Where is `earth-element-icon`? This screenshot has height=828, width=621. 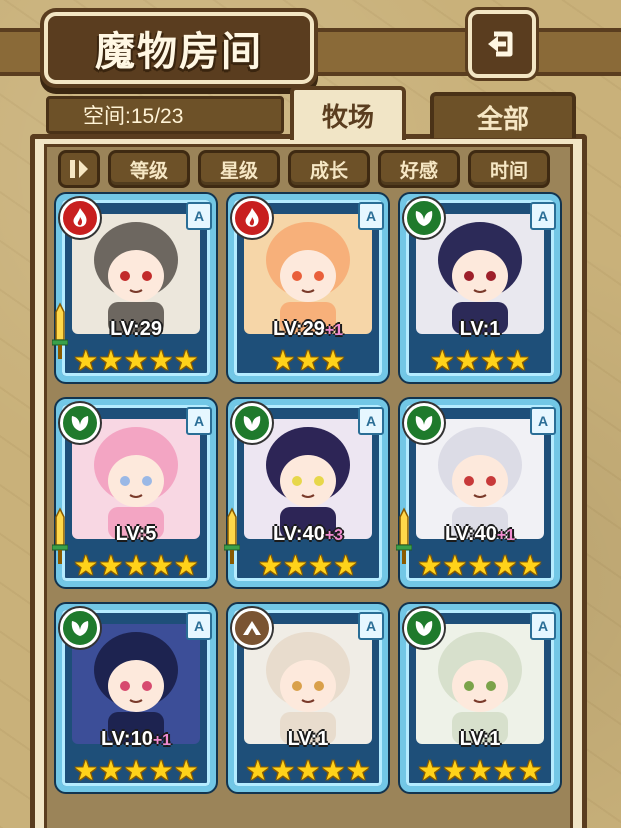 earth-element-icon is located at coordinates (252, 628).